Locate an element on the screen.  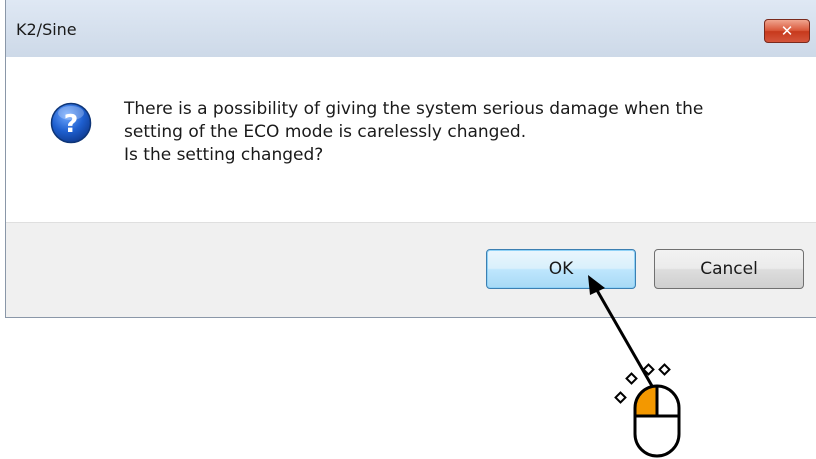
title-bar: K2/Sine ✕ is located at coordinates (411, 28).